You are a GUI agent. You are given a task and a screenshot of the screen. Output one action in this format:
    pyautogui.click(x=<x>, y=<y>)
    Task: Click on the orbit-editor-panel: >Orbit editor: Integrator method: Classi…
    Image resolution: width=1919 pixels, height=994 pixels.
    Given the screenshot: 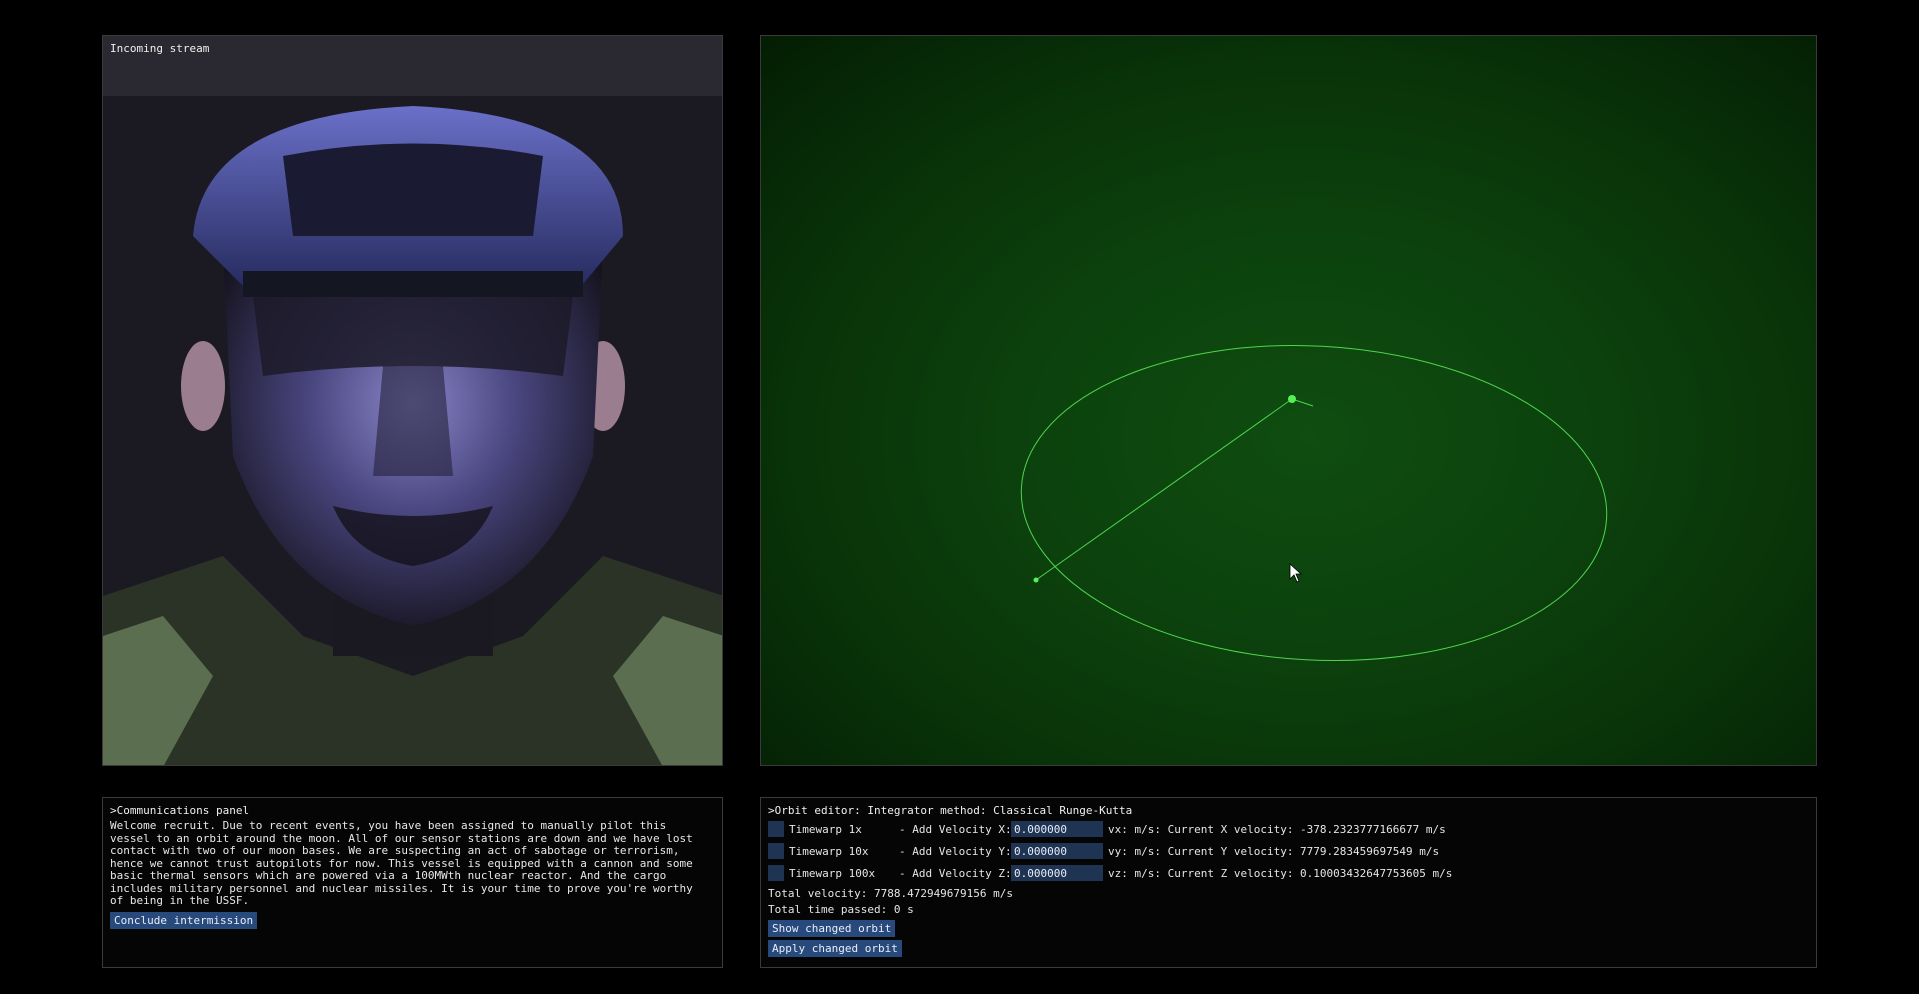 What is the action you would take?
    pyautogui.click(x=1288, y=882)
    